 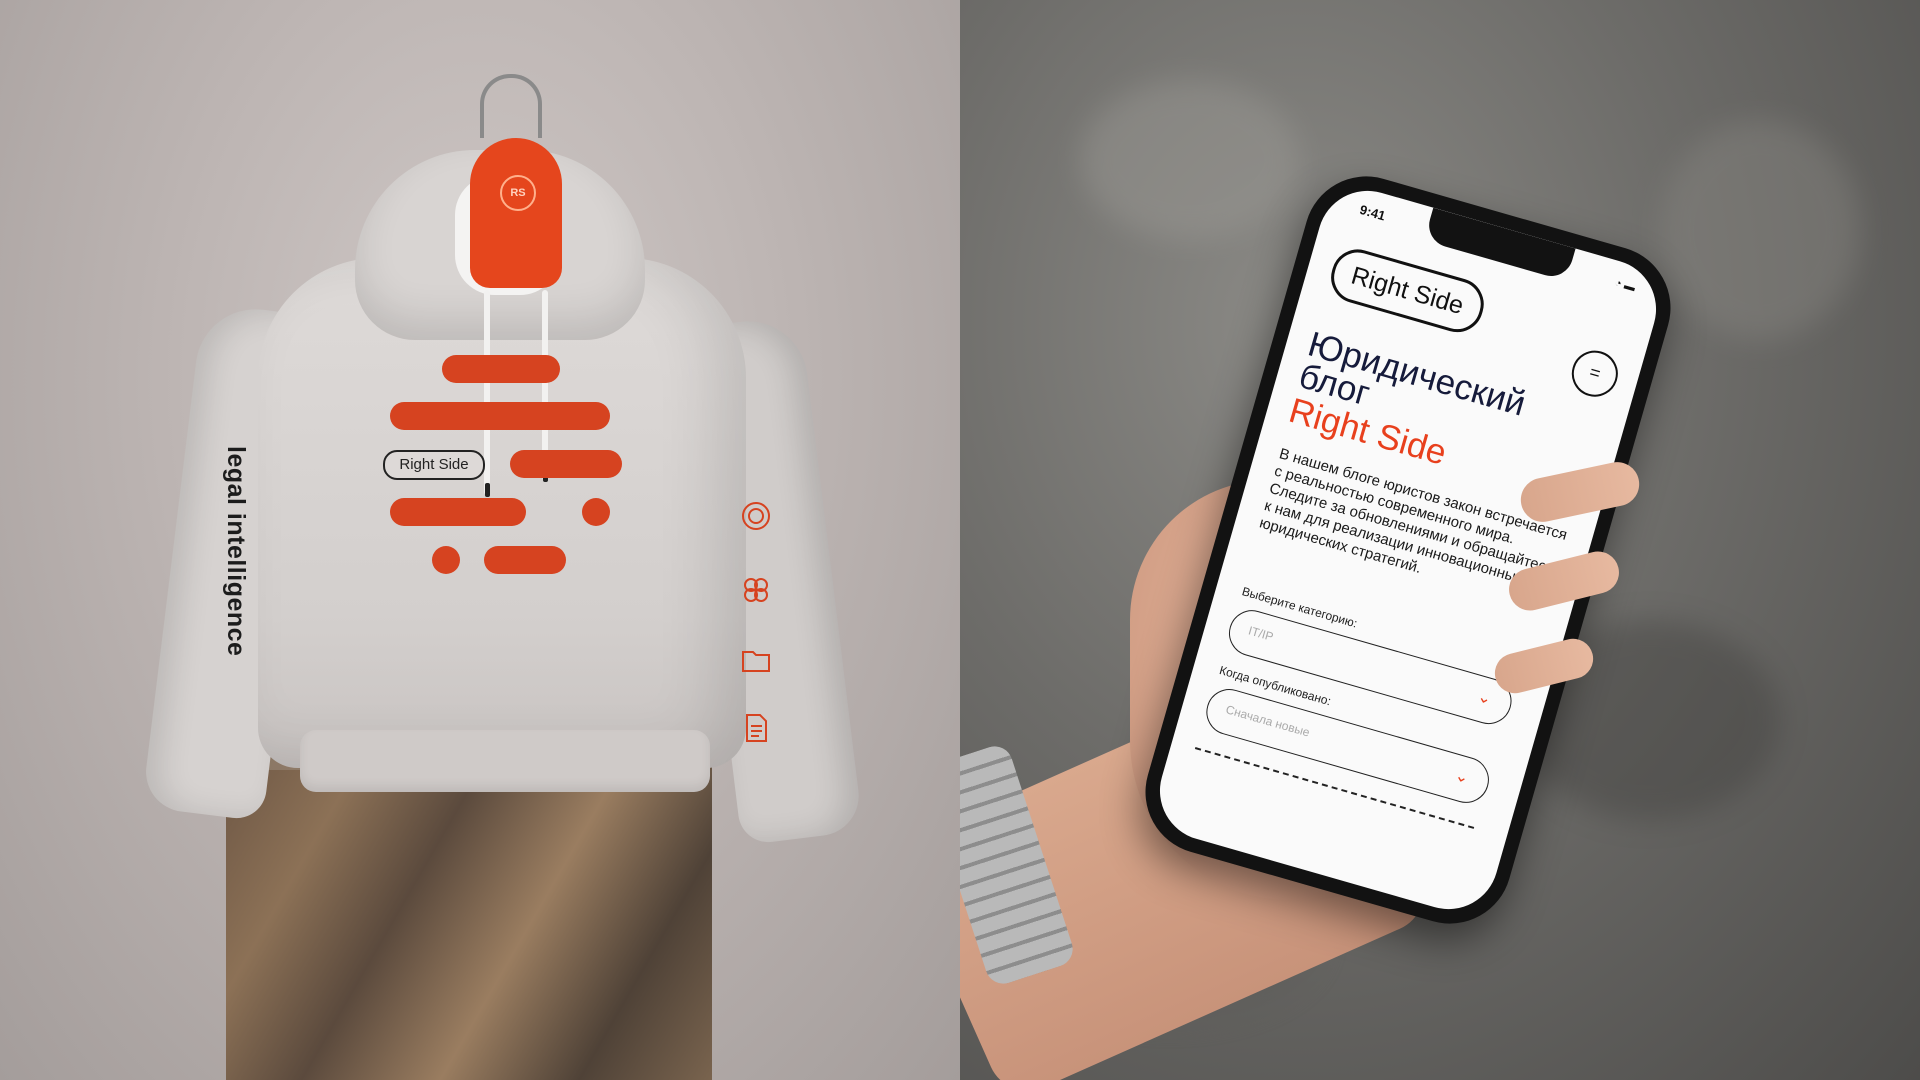 What do you see at coordinates (236, 551) in the screenshot?
I see `sleeve-print-text: legal intelligence` at bounding box center [236, 551].